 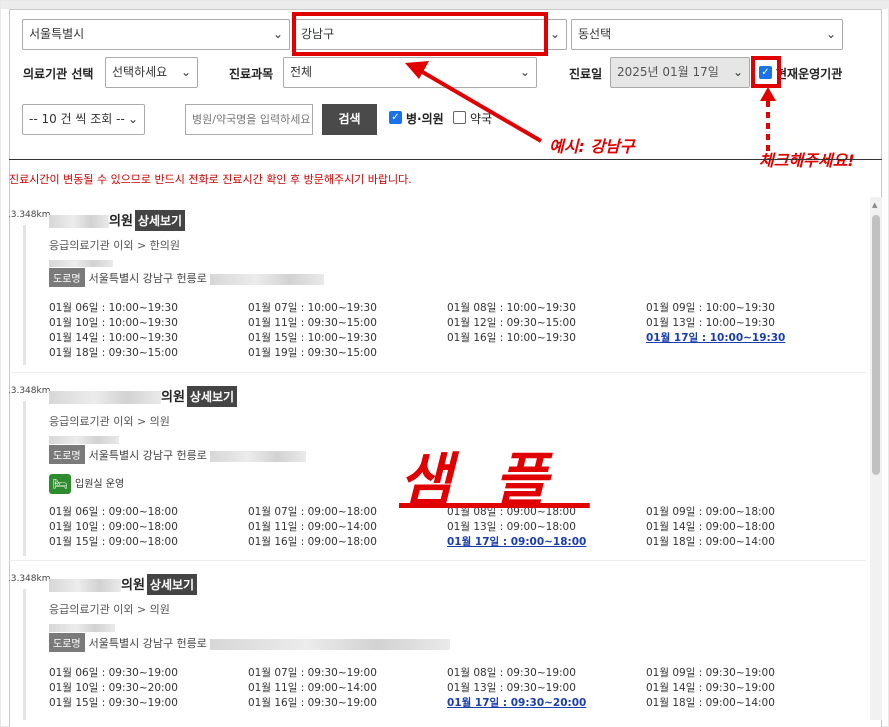 What do you see at coordinates (57, 34) in the screenshot?
I see `city-select-value: 서울특별시` at bounding box center [57, 34].